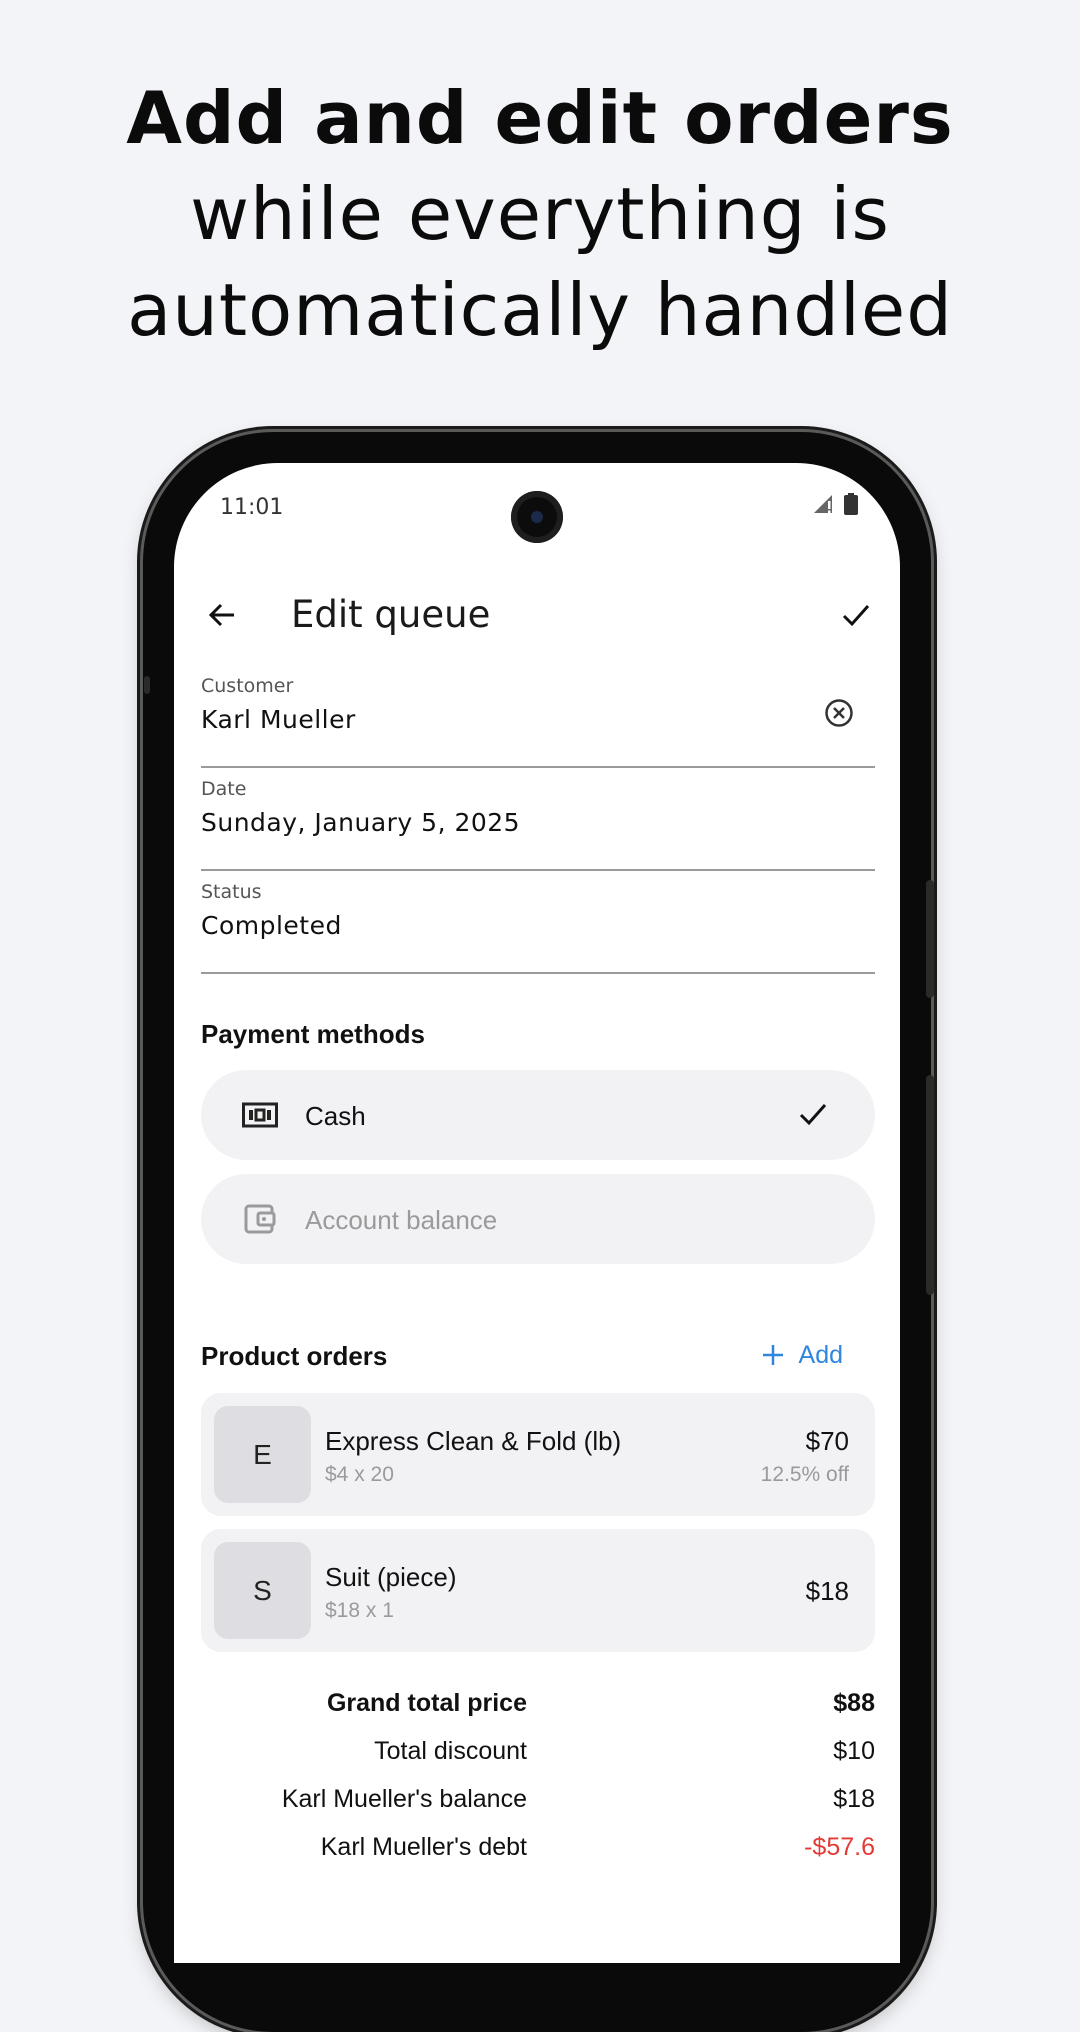  Describe the element at coordinates (839, 1847) in the screenshot. I see `total-value: -$57.6` at that location.